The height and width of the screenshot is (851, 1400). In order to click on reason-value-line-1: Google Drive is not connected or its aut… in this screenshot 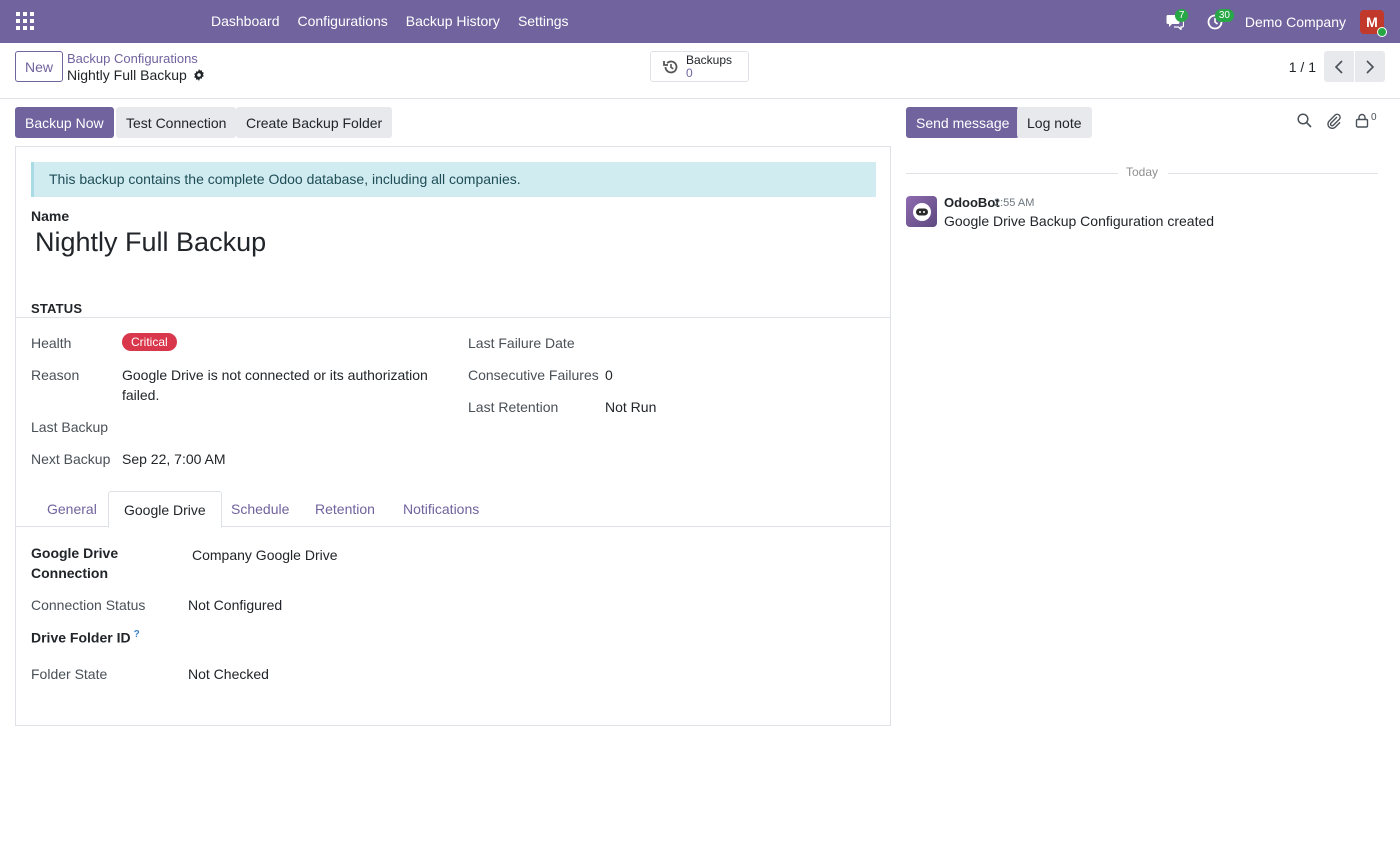, I will do `click(275, 375)`.